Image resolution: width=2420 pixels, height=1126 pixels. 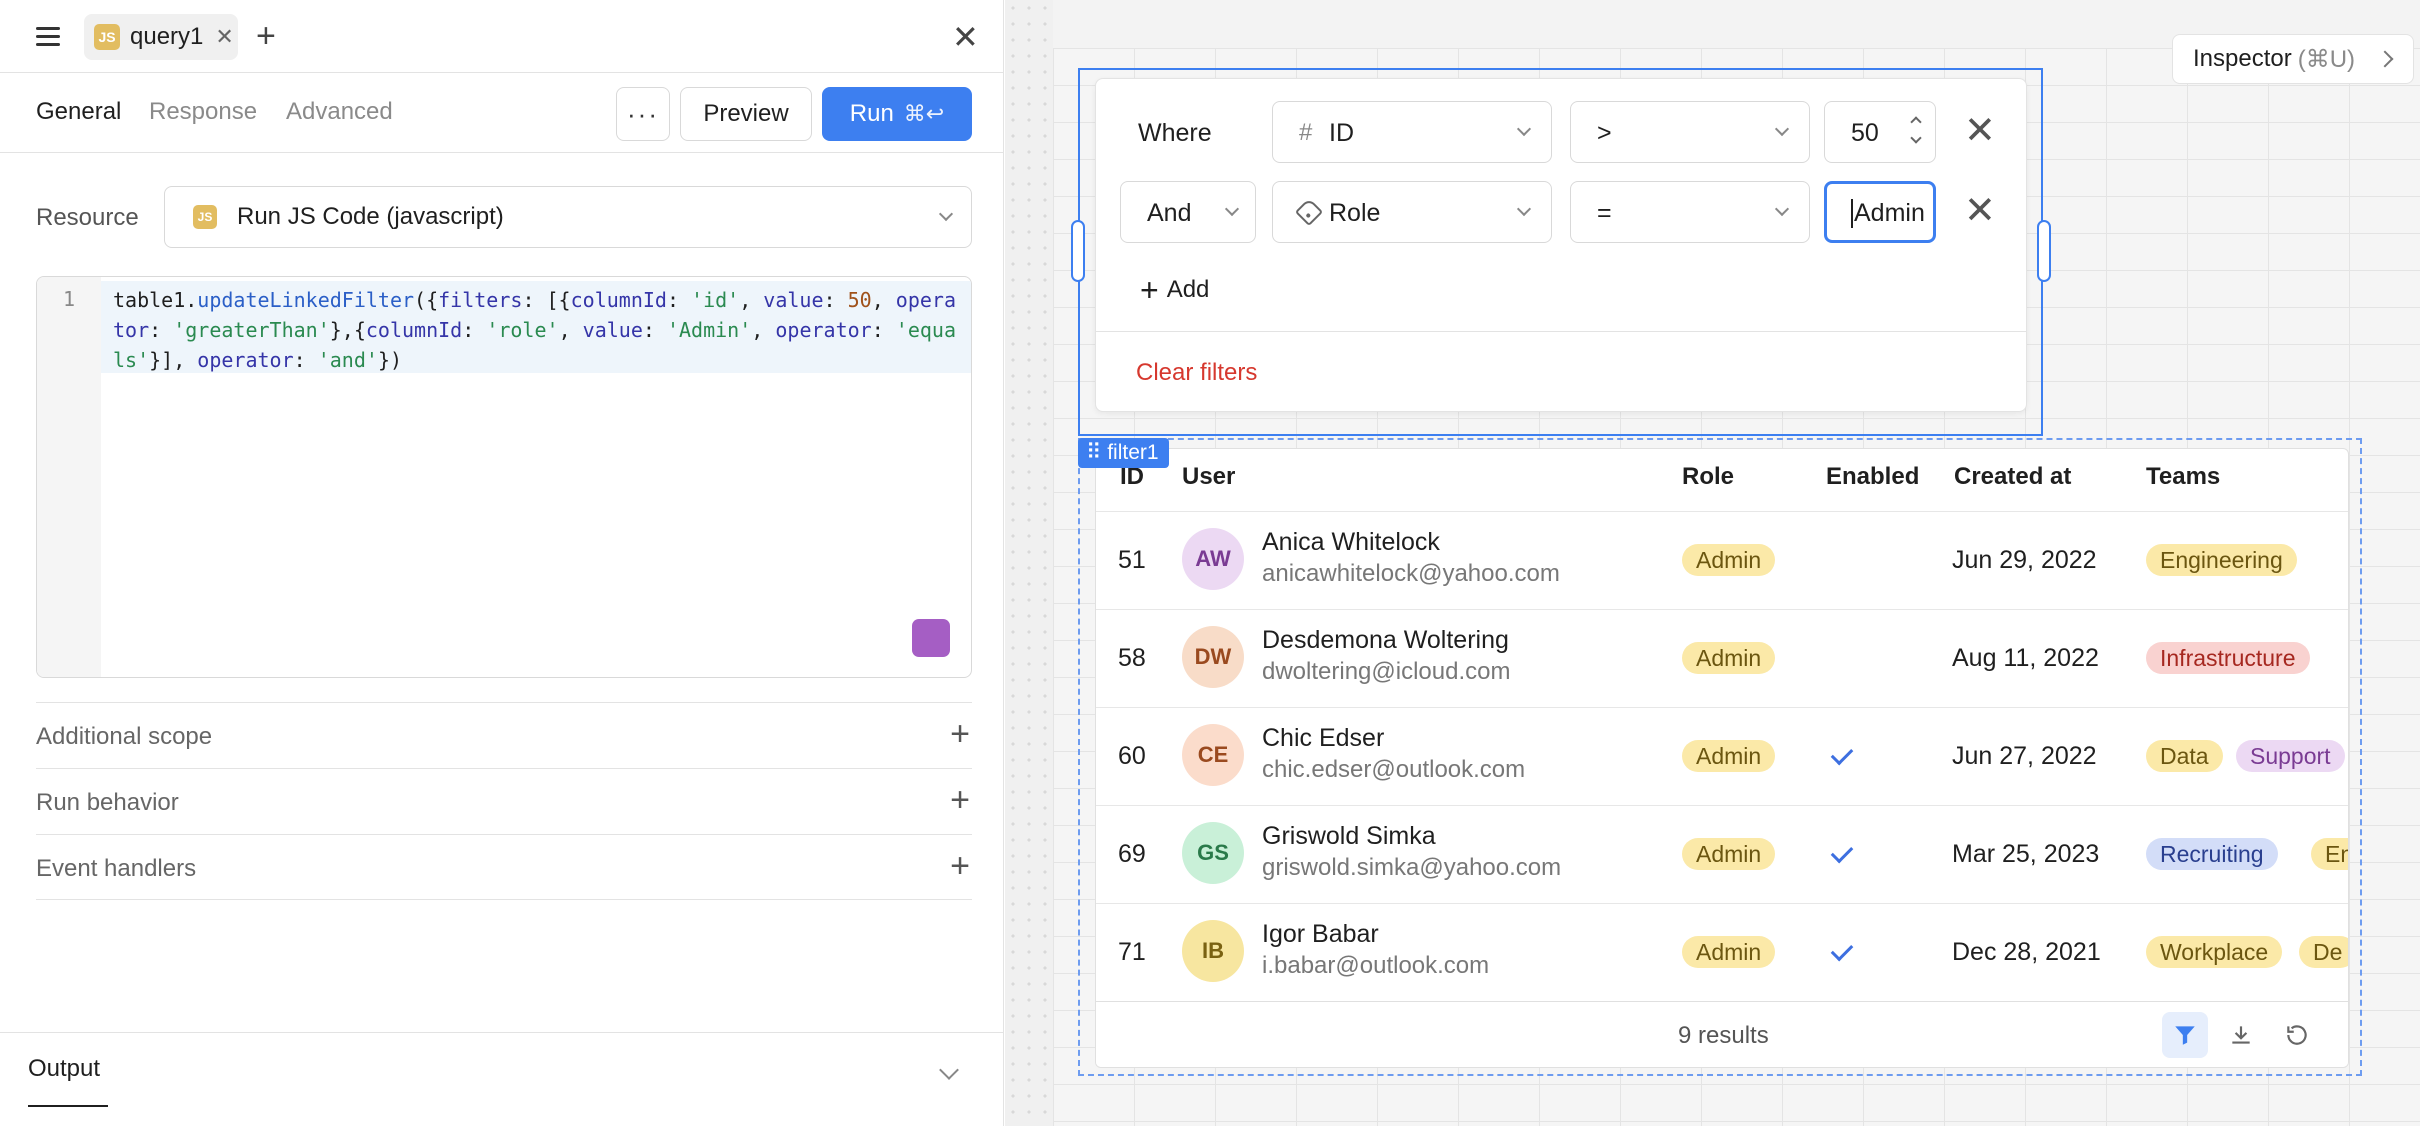 What do you see at coordinates (924, 113) in the screenshot?
I see `run-shortcut: ⌘↩` at bounding box center [924, 113].